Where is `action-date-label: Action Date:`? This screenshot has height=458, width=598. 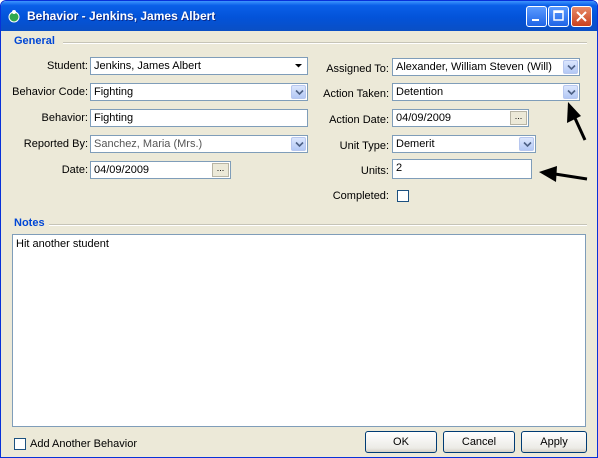 action-date-label: Action Date: is located at coordinates (359, 120).